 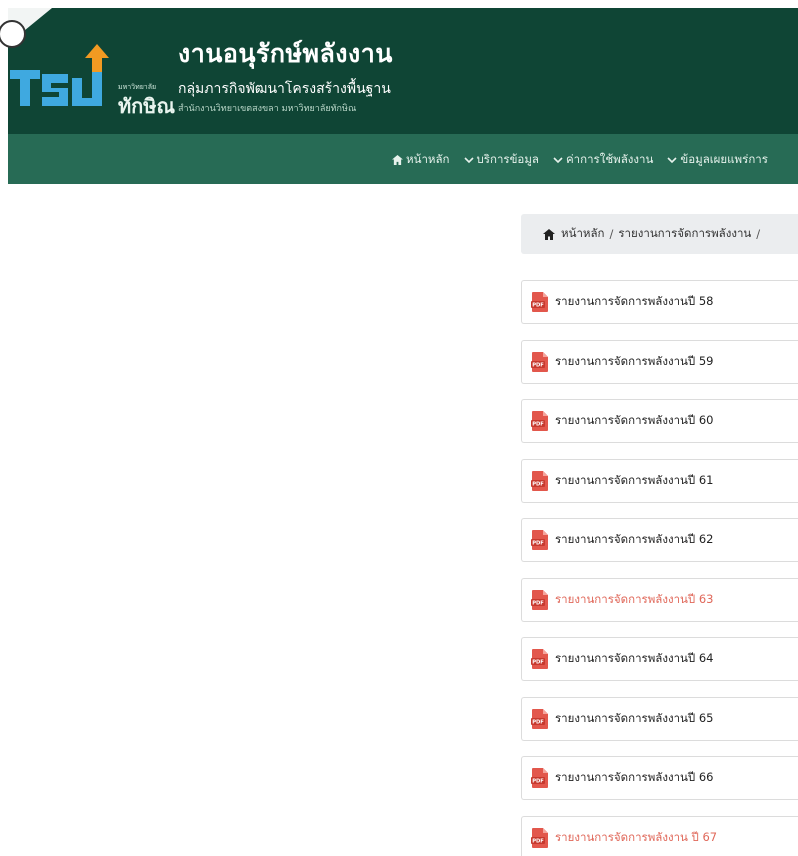 I want to click on nav-item-home: หน้าหลัก, so click(x=421, y=160).